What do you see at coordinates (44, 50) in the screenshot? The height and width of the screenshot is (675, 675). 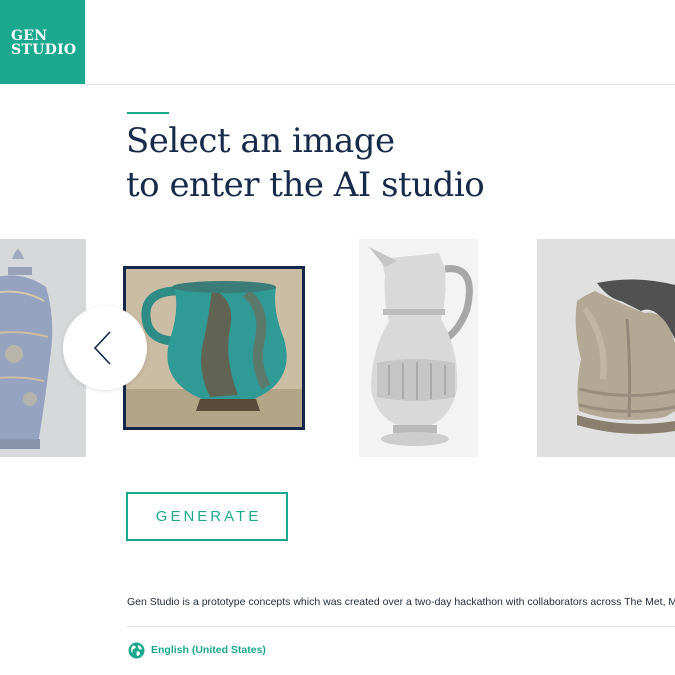 I see `logo-line-2: STUDIO` at bounding box center [44, 50].